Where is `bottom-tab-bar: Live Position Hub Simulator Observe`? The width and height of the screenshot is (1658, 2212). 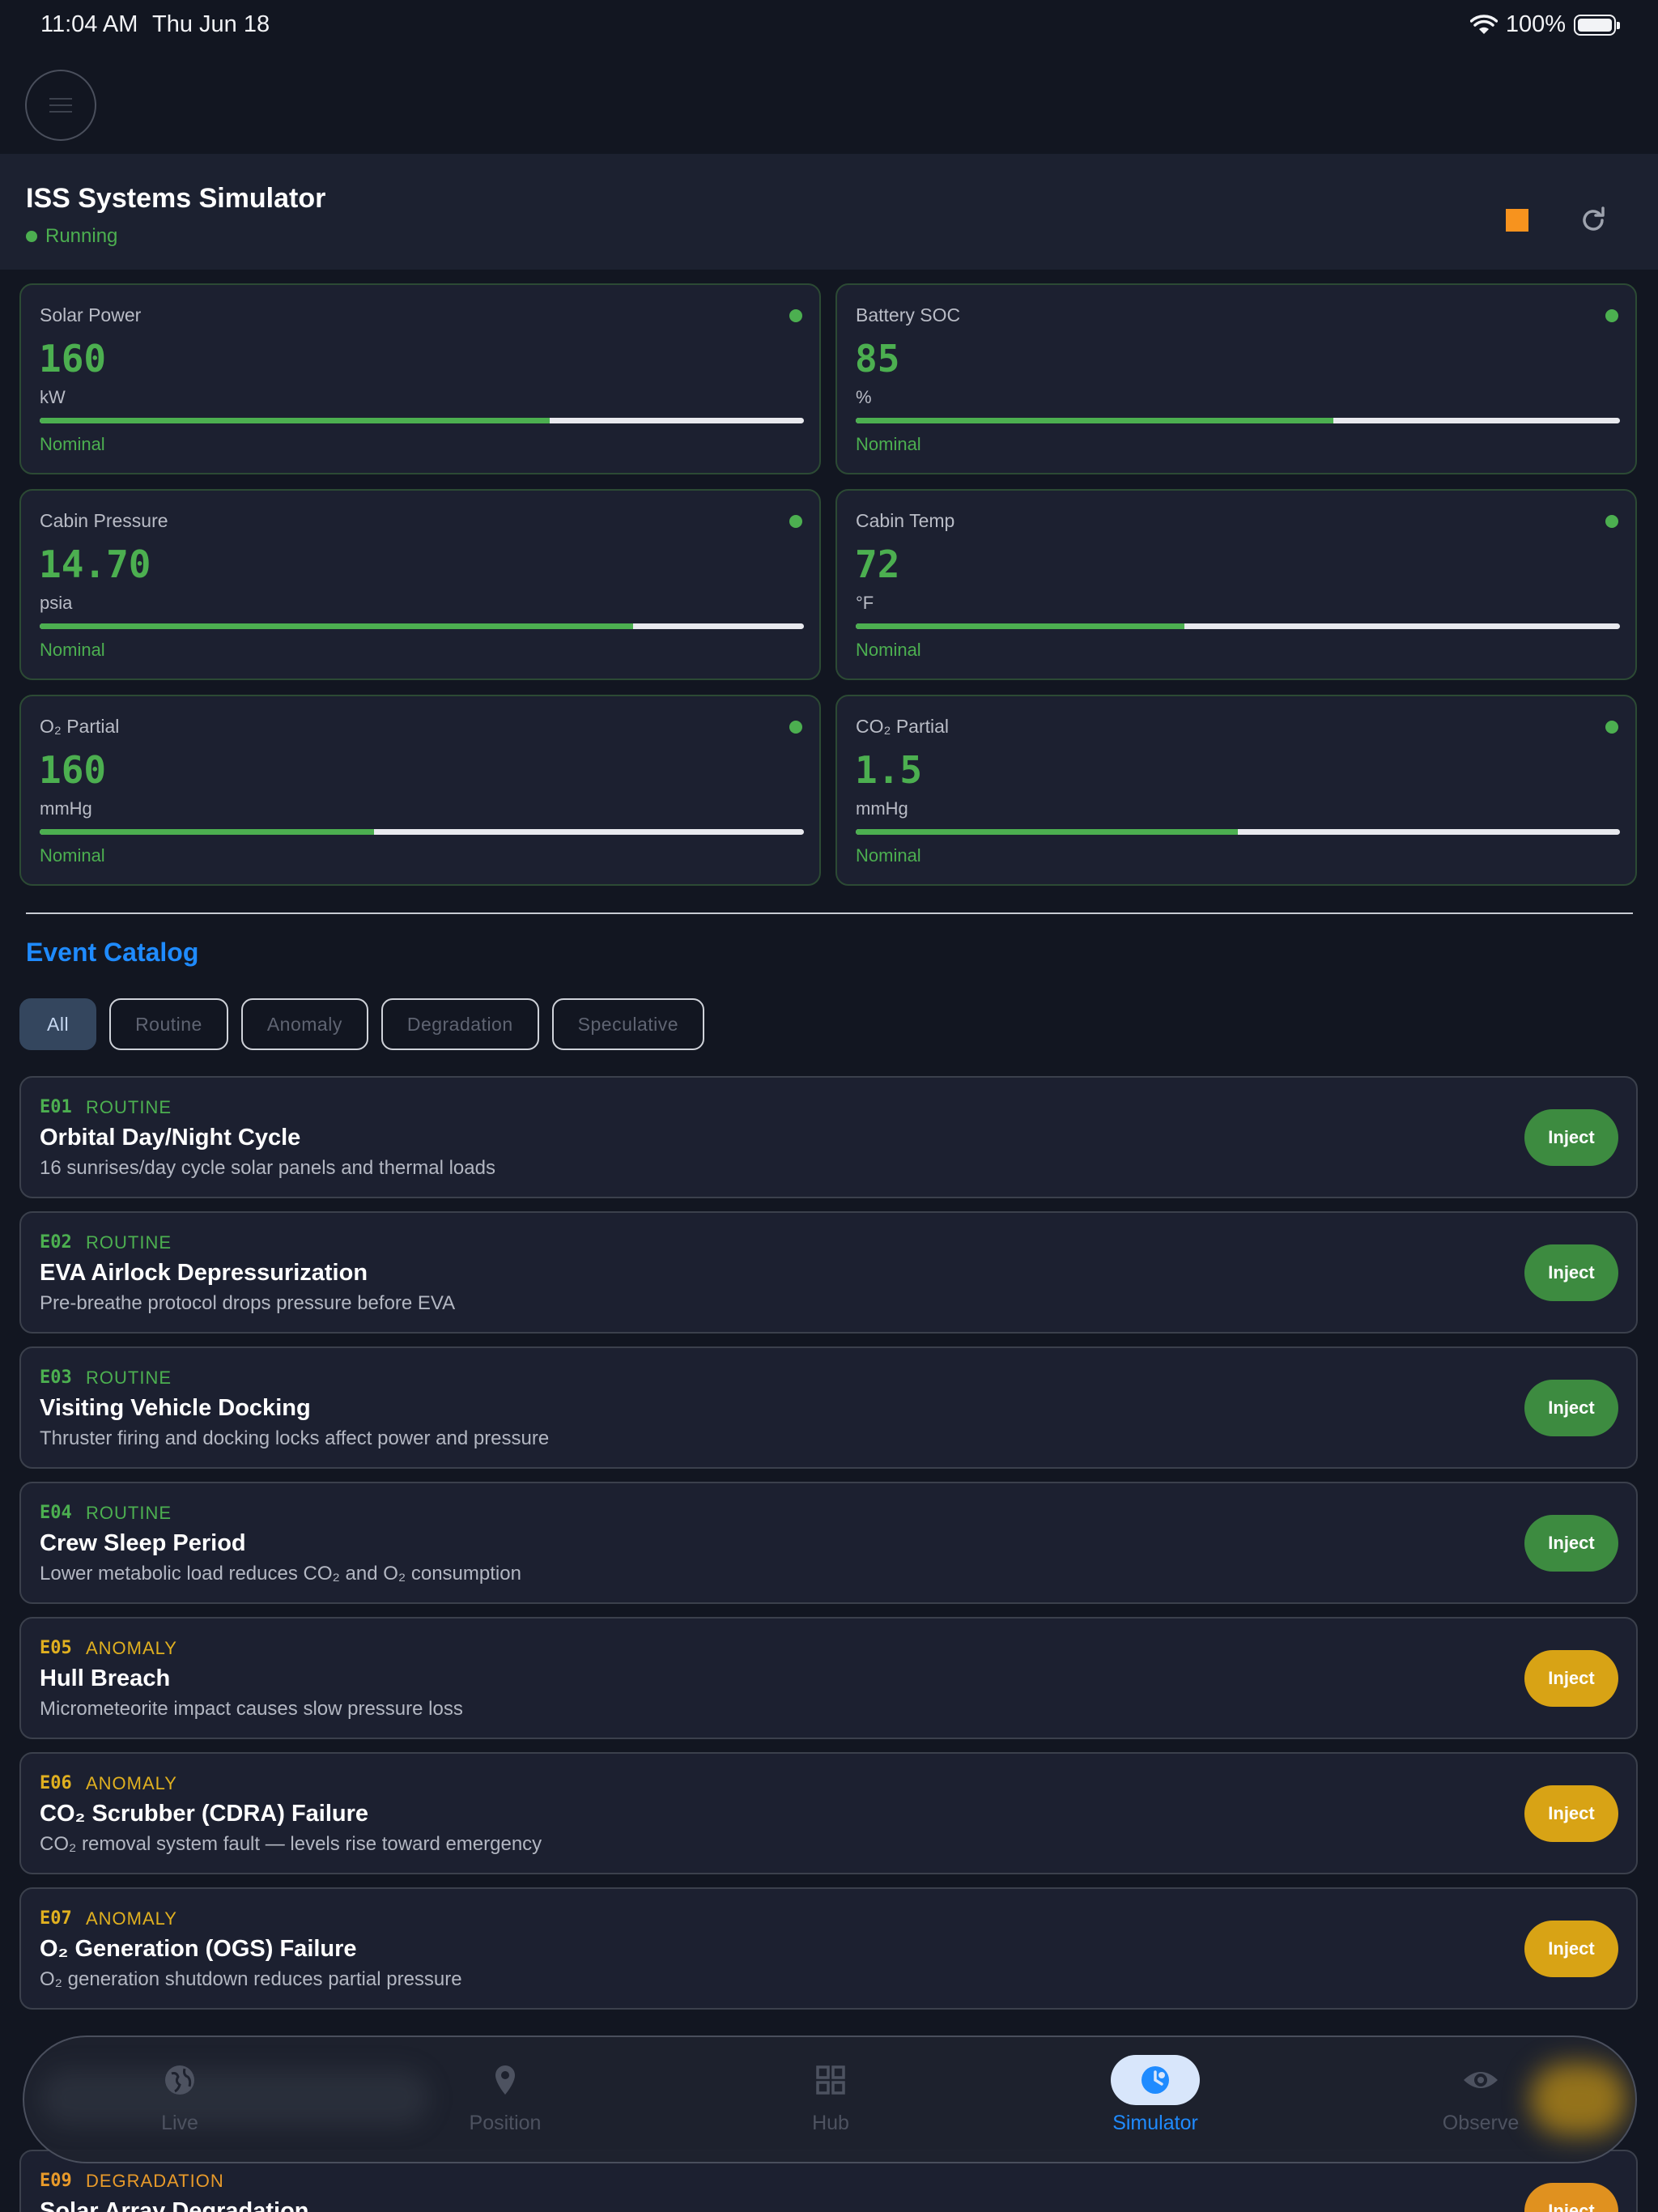 bottom-tab-bar: Live Position Hub Simulator Observe is located at coordinates (830, 2099).